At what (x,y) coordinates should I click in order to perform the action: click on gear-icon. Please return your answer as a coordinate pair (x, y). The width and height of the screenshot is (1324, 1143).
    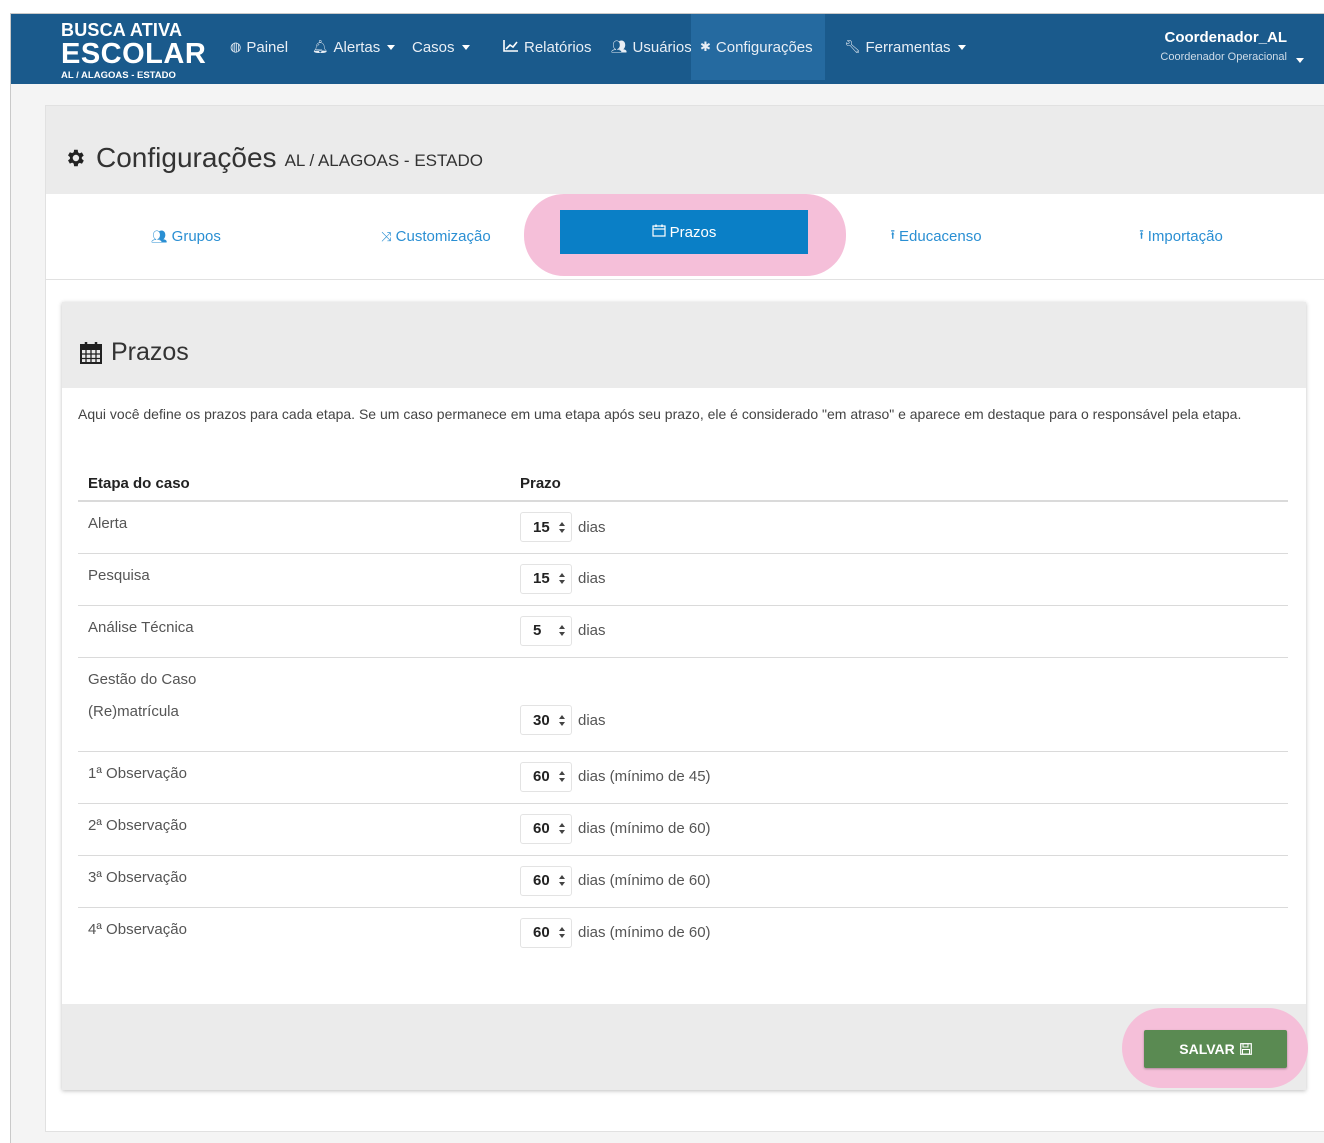
    Looking at the image, I should click on (76, 158).